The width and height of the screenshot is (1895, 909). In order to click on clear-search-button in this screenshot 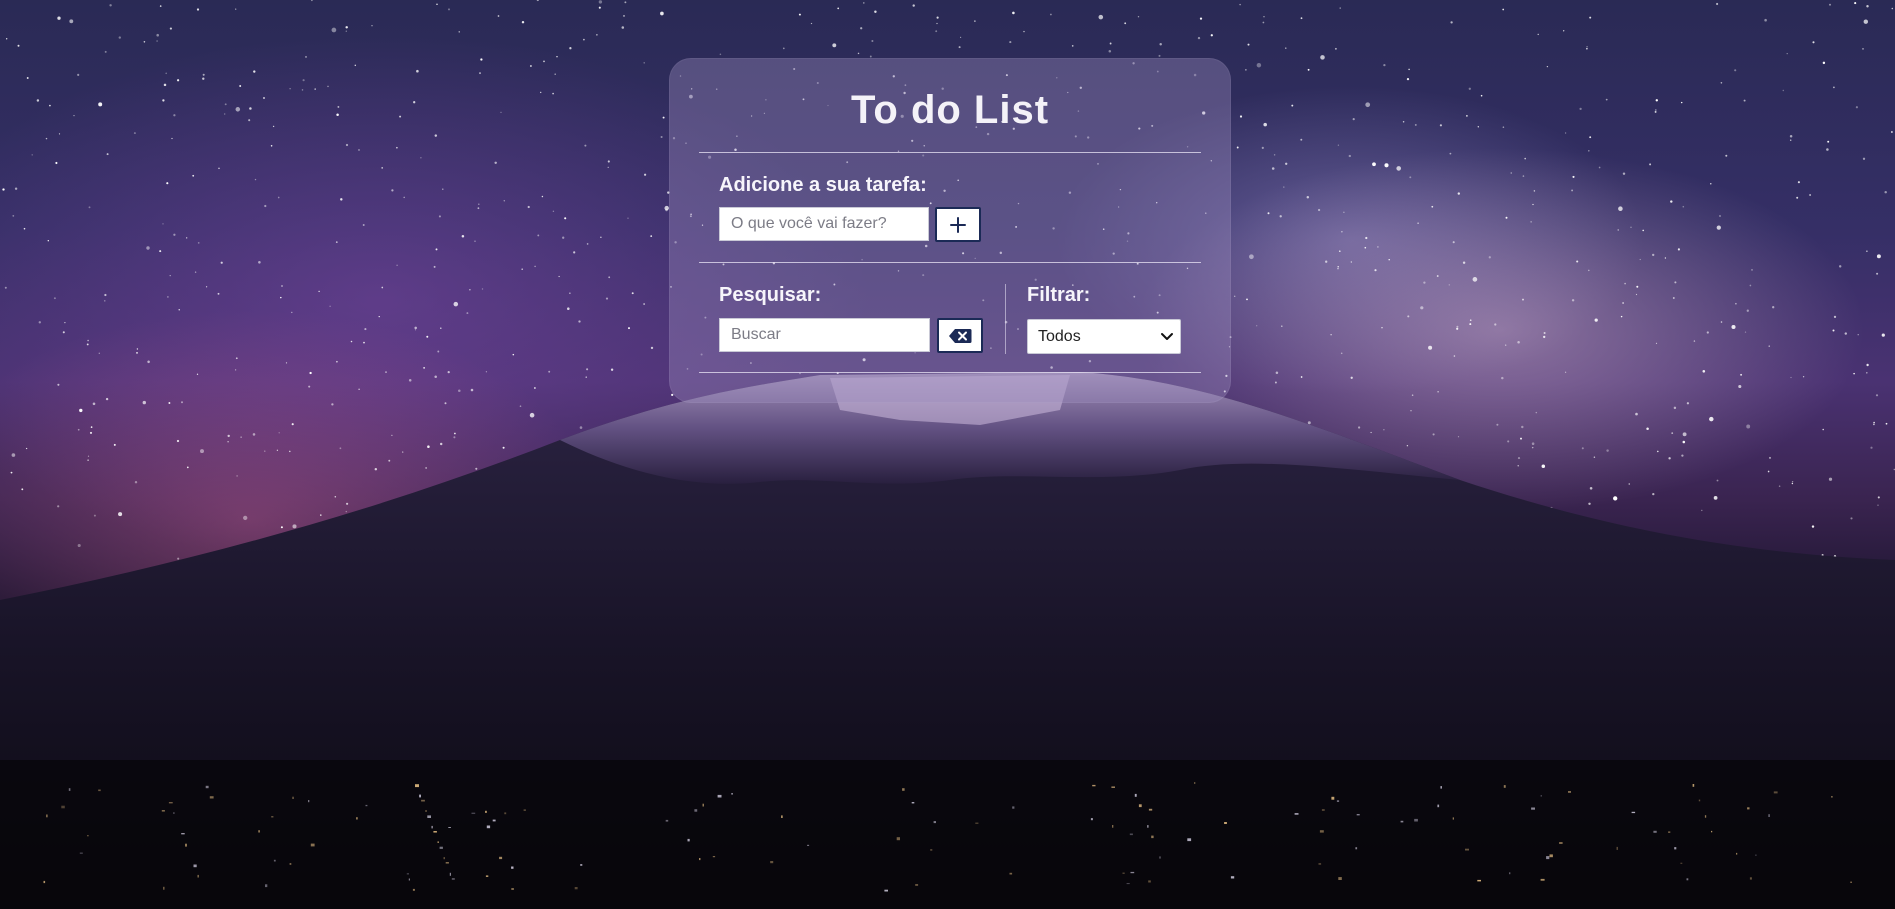, I will do `click(960, 335)`.